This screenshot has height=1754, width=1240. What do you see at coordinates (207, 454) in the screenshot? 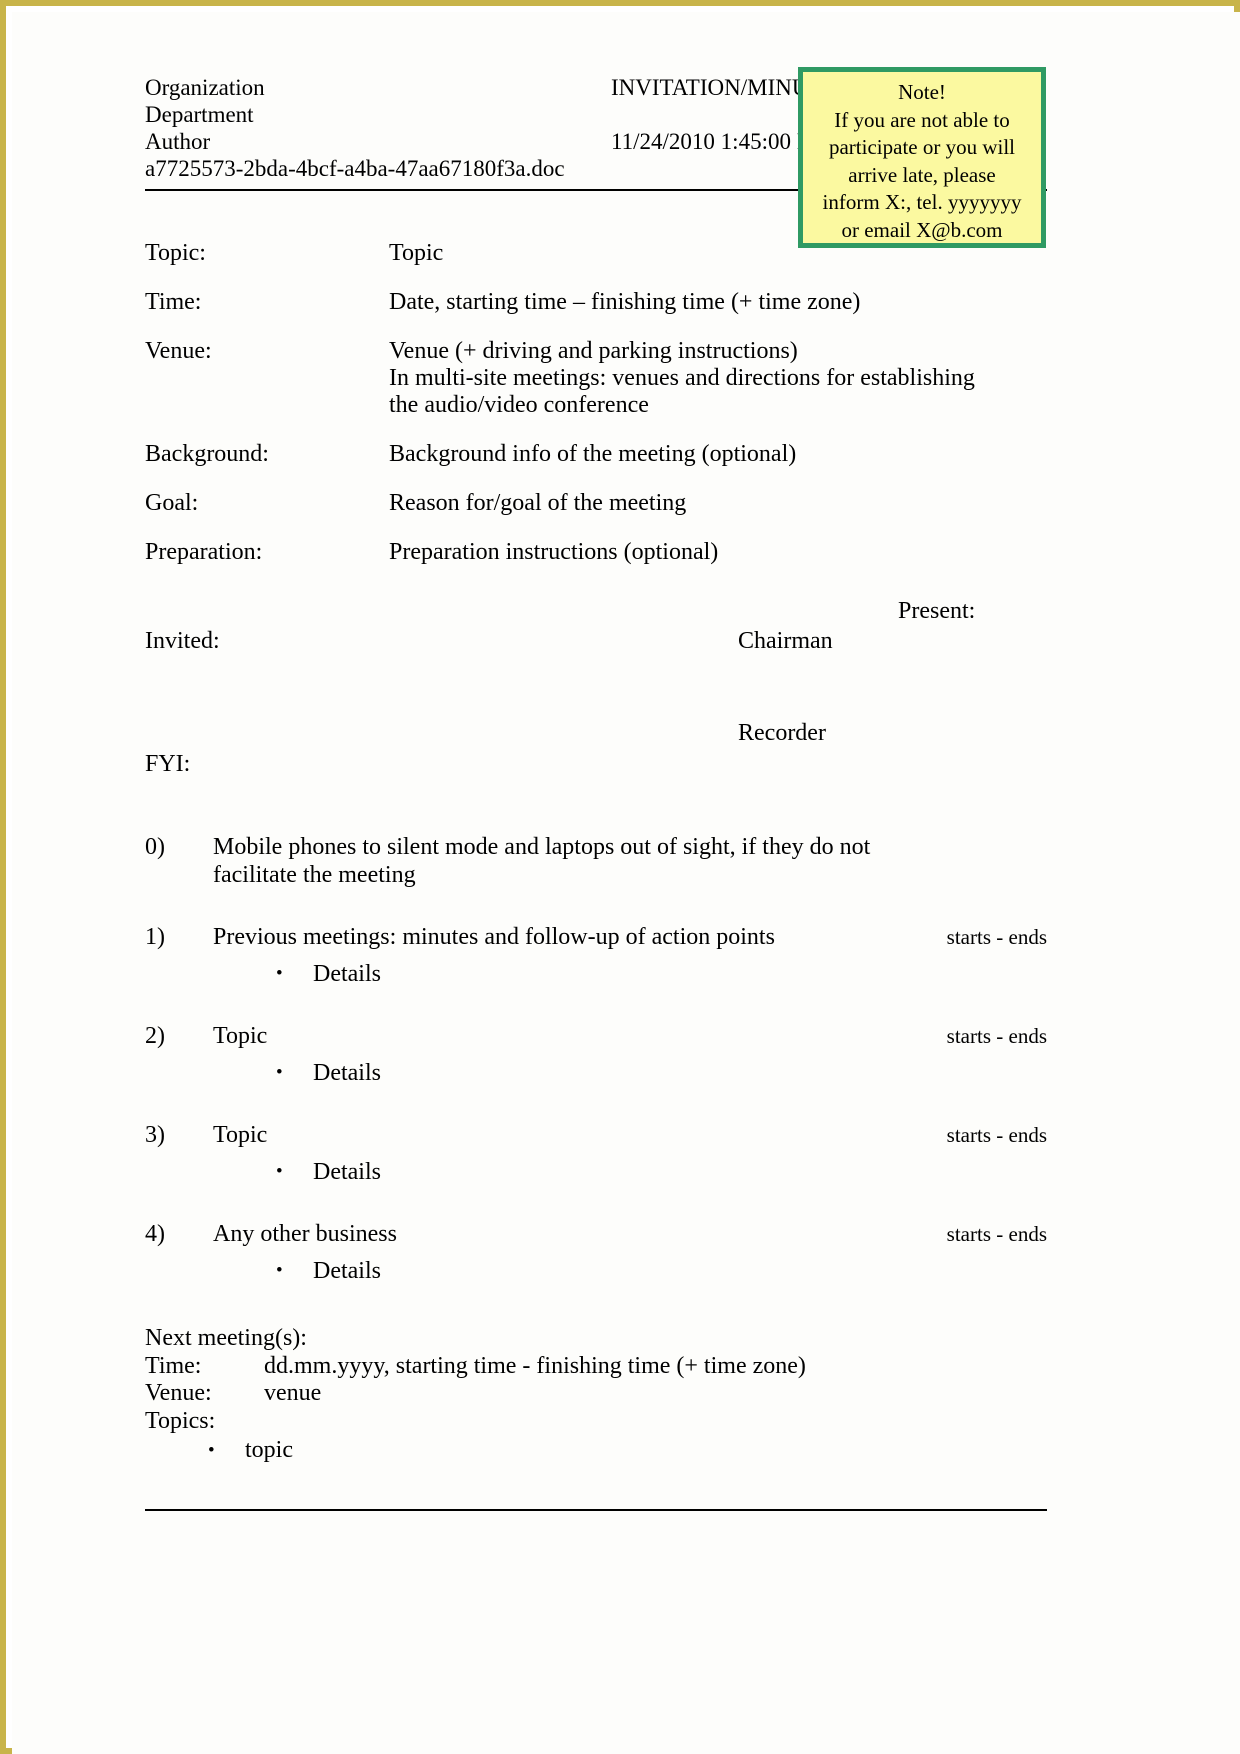
I see `field-label-background: Background:` at bounding box center [207, 454].